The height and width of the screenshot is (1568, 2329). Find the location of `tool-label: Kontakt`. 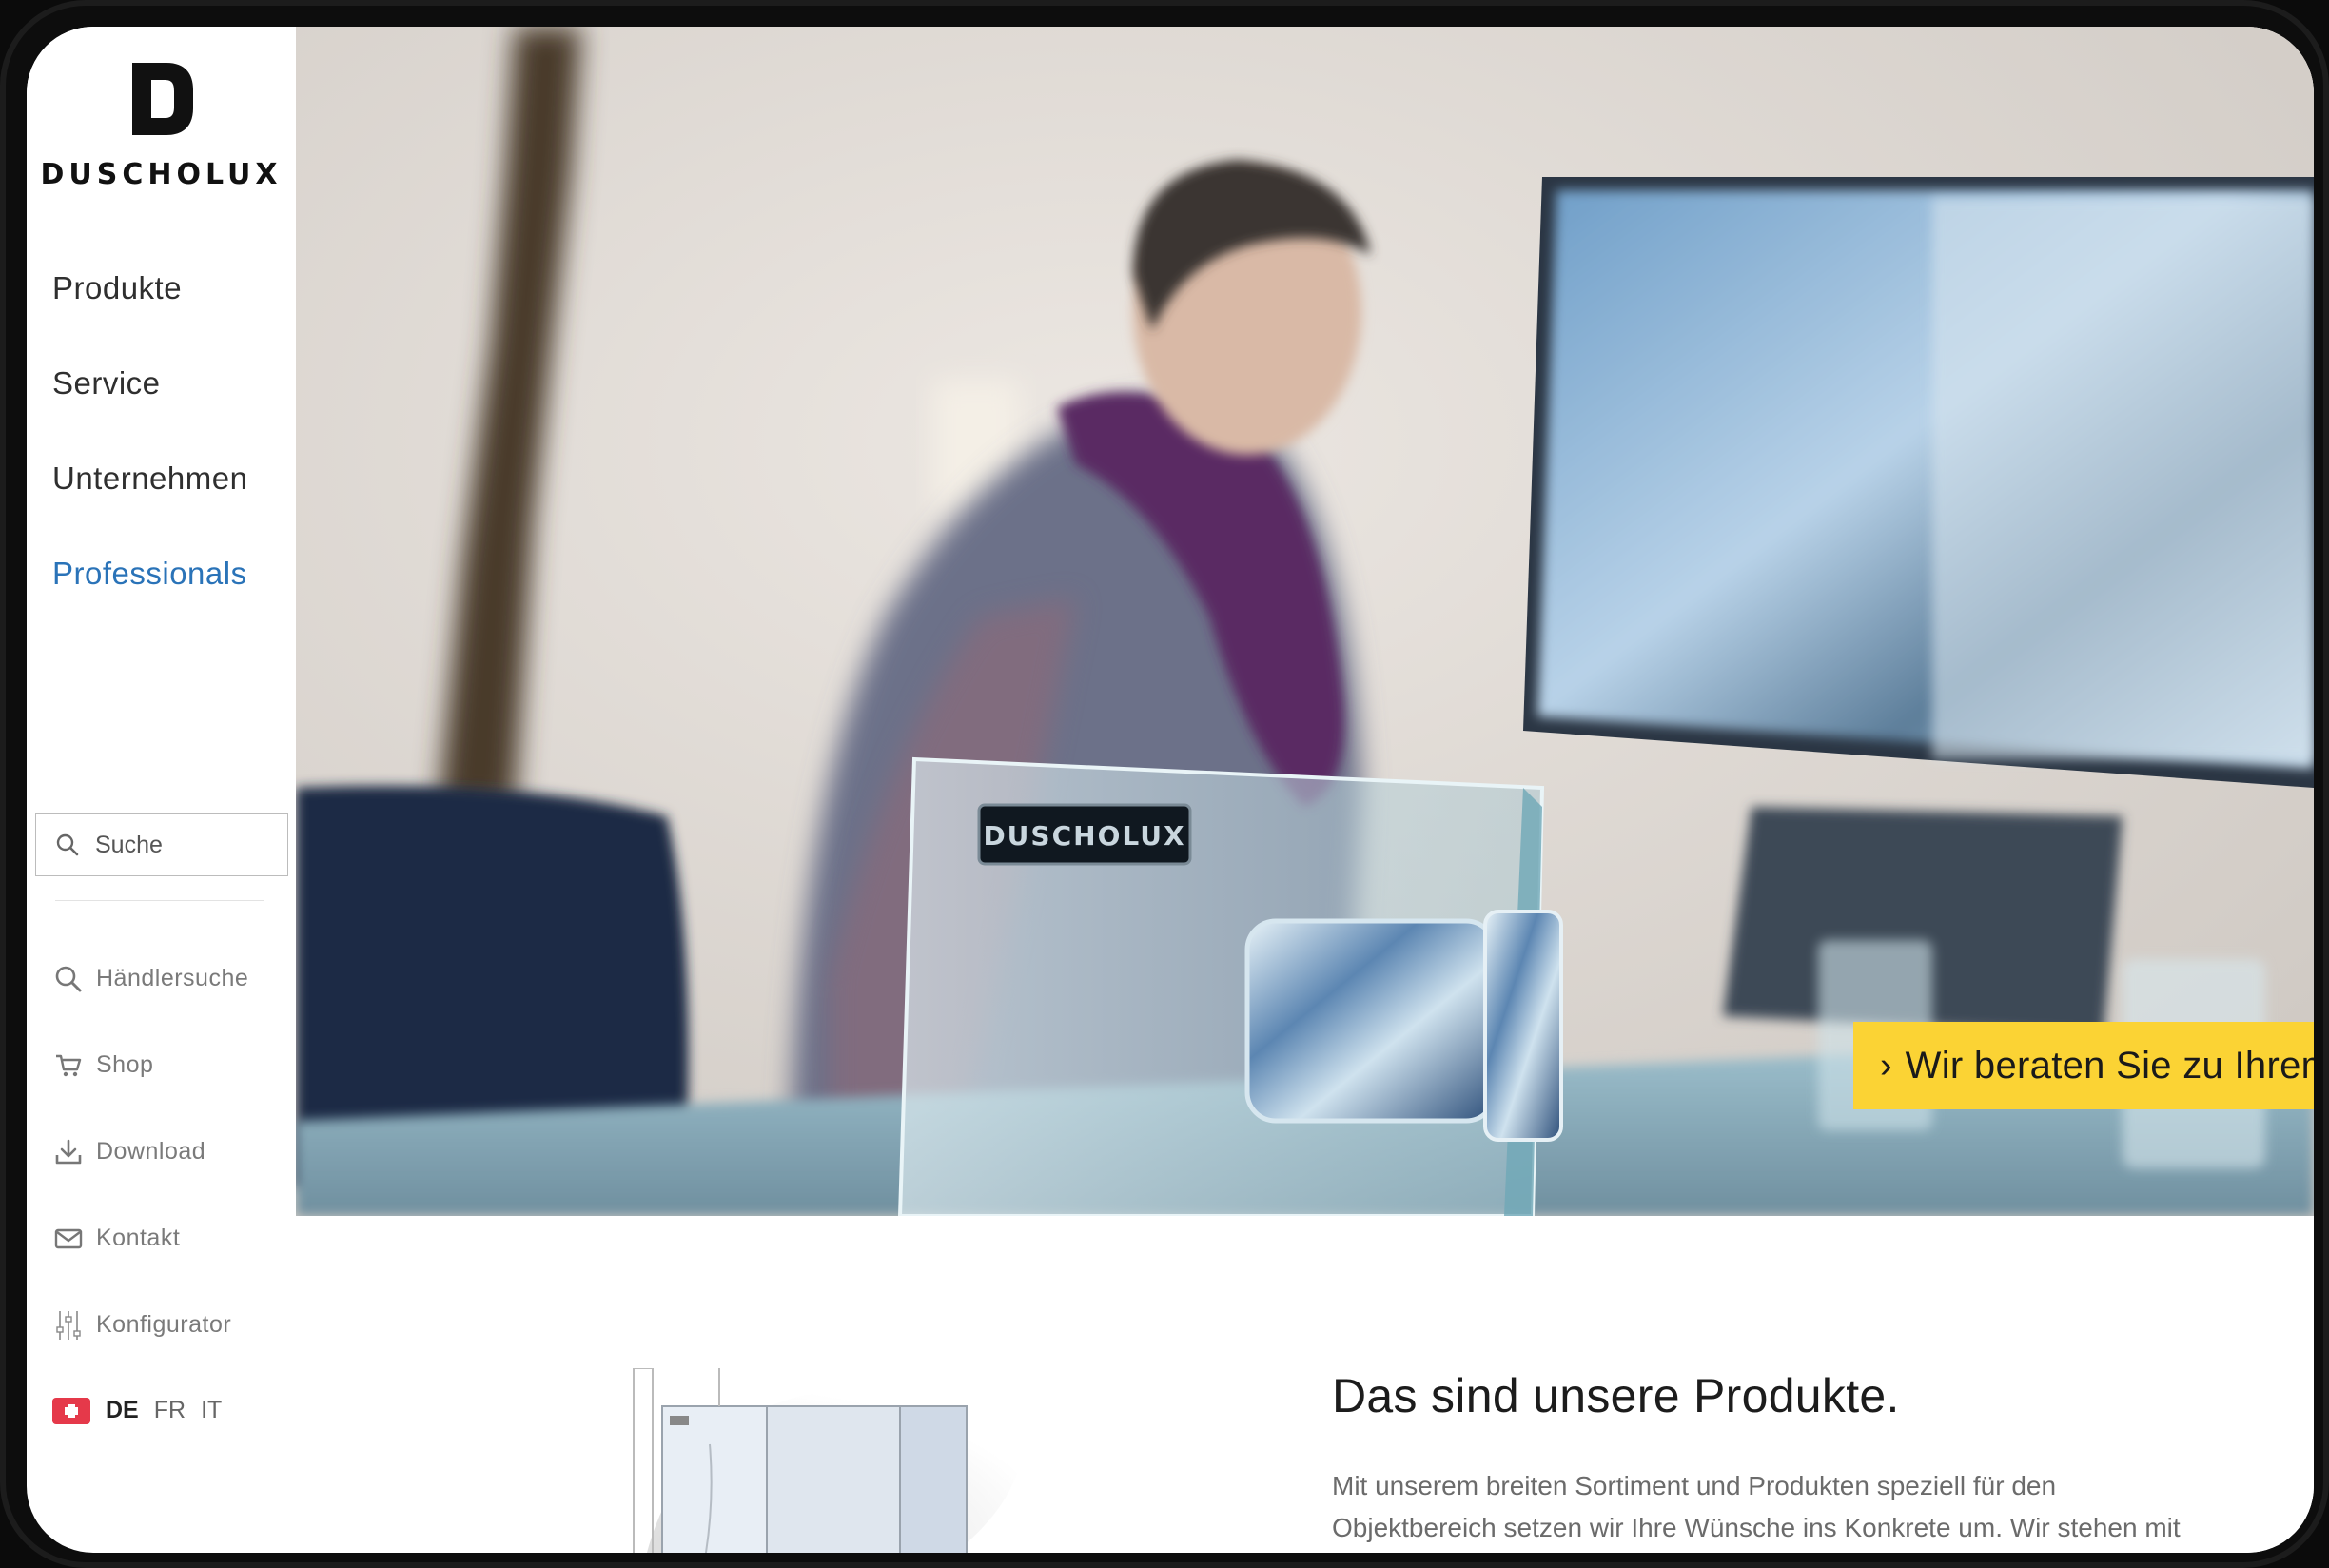

tool-label: Kontakt is located at coordinates (138, 1238).